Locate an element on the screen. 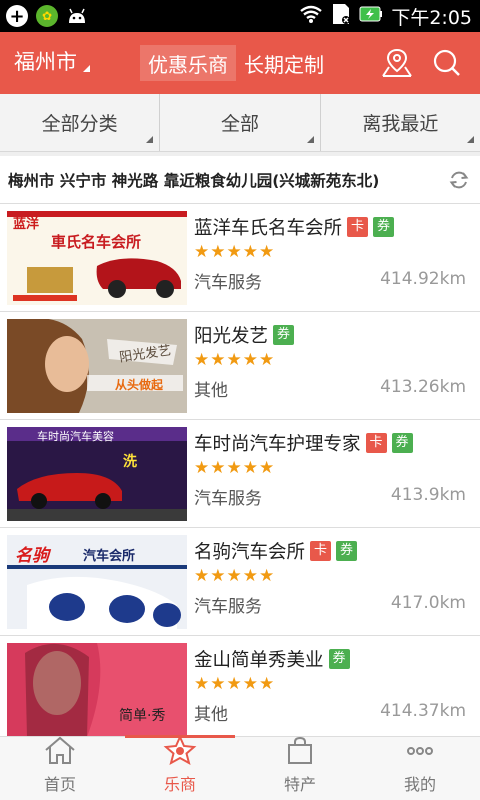 This screenshot has width=480, height=800. merchant-distance: 413.9km is located at coordinates (428, 495).